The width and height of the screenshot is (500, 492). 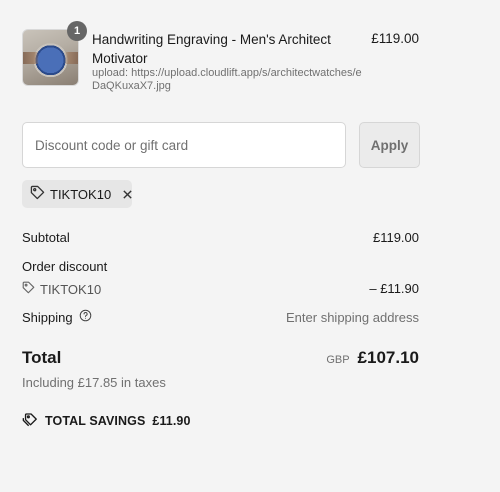 What do you see at coordinates (184, 145) in the screenshot?
I see `discount-code-input` at bounding box center [184, 145].